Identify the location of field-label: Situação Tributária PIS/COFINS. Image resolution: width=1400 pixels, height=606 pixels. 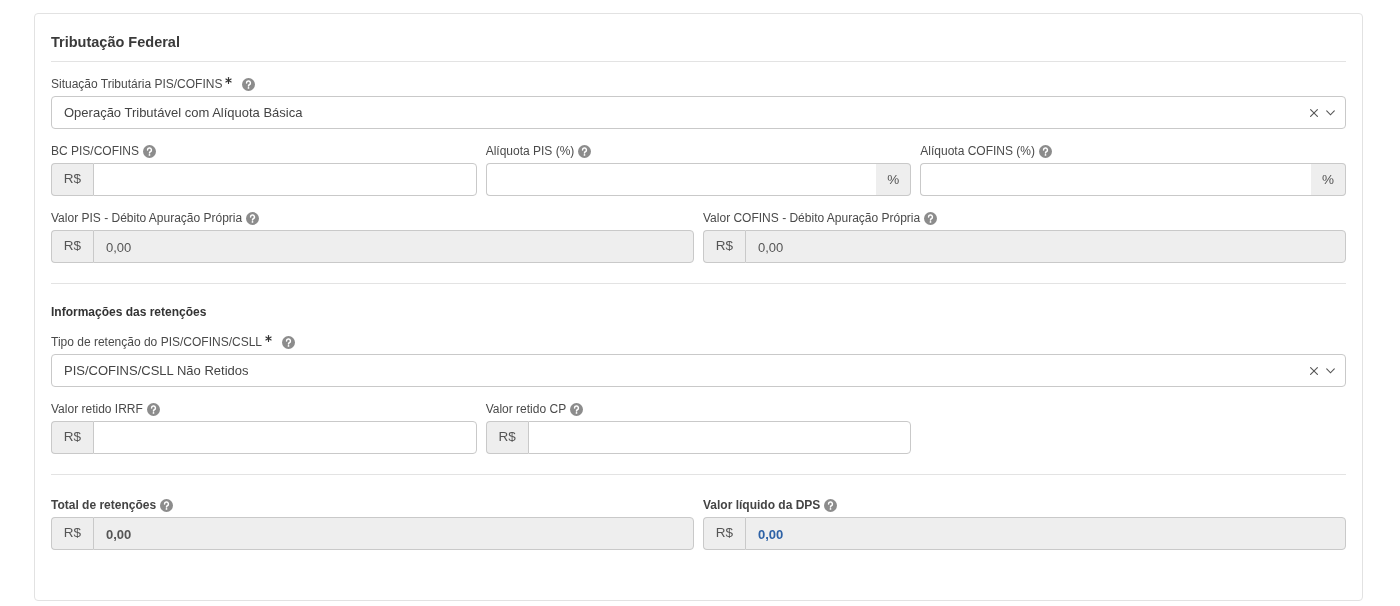
(137, 84).